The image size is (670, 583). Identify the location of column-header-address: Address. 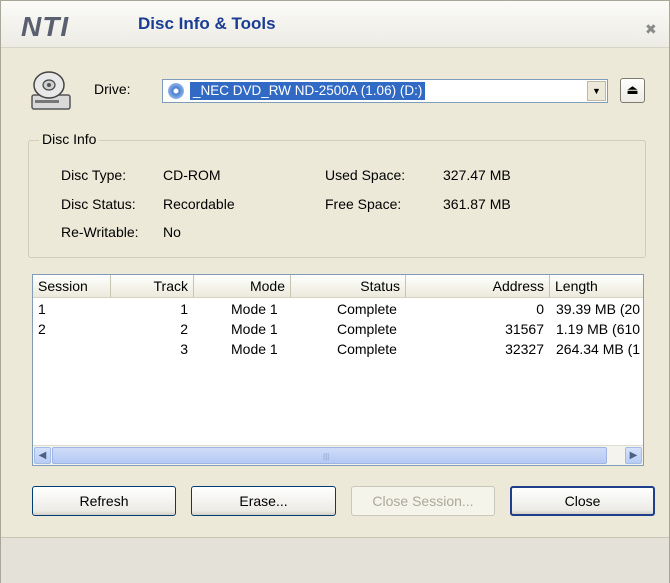
(478, 286).